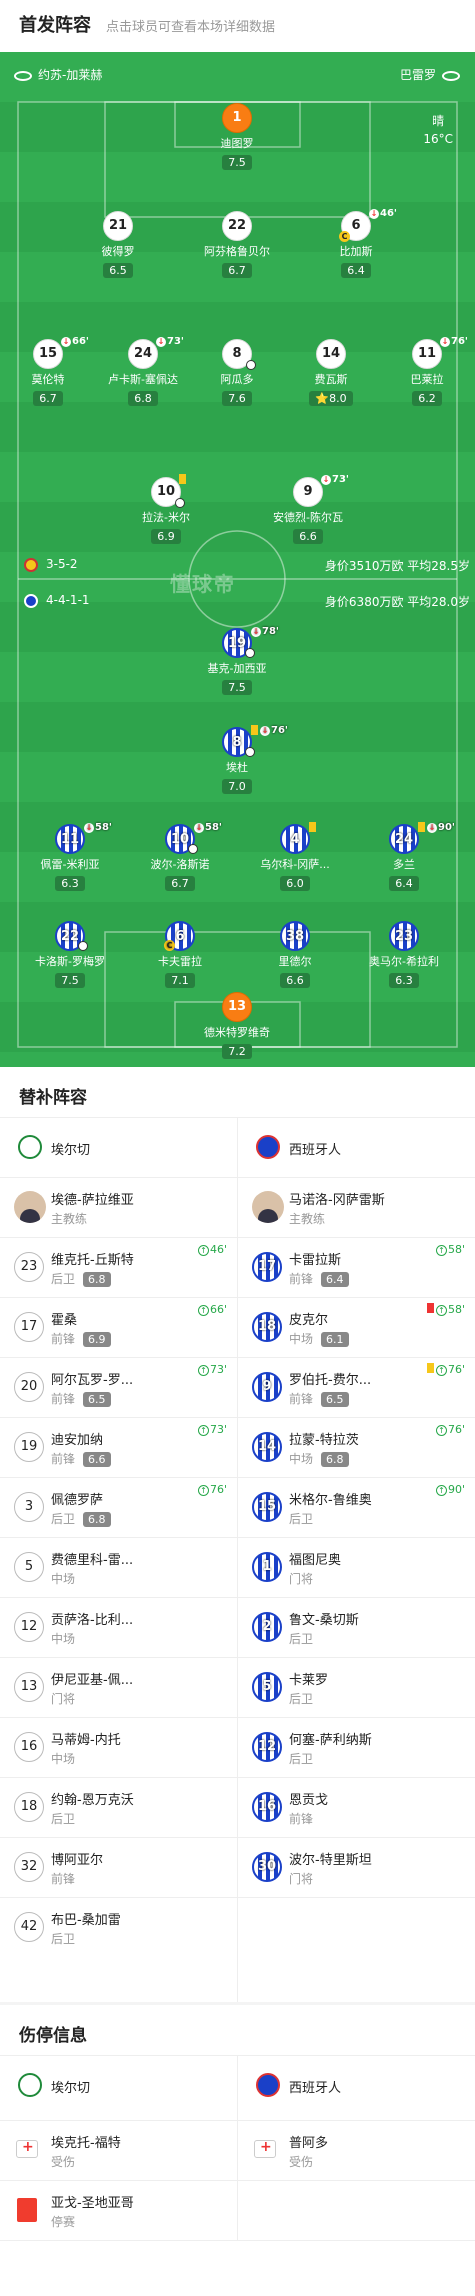 This screenshot has height=2296, width=475. I want to click on sub-row: 5 卡莱罗 后卫, so click(356, 1687).